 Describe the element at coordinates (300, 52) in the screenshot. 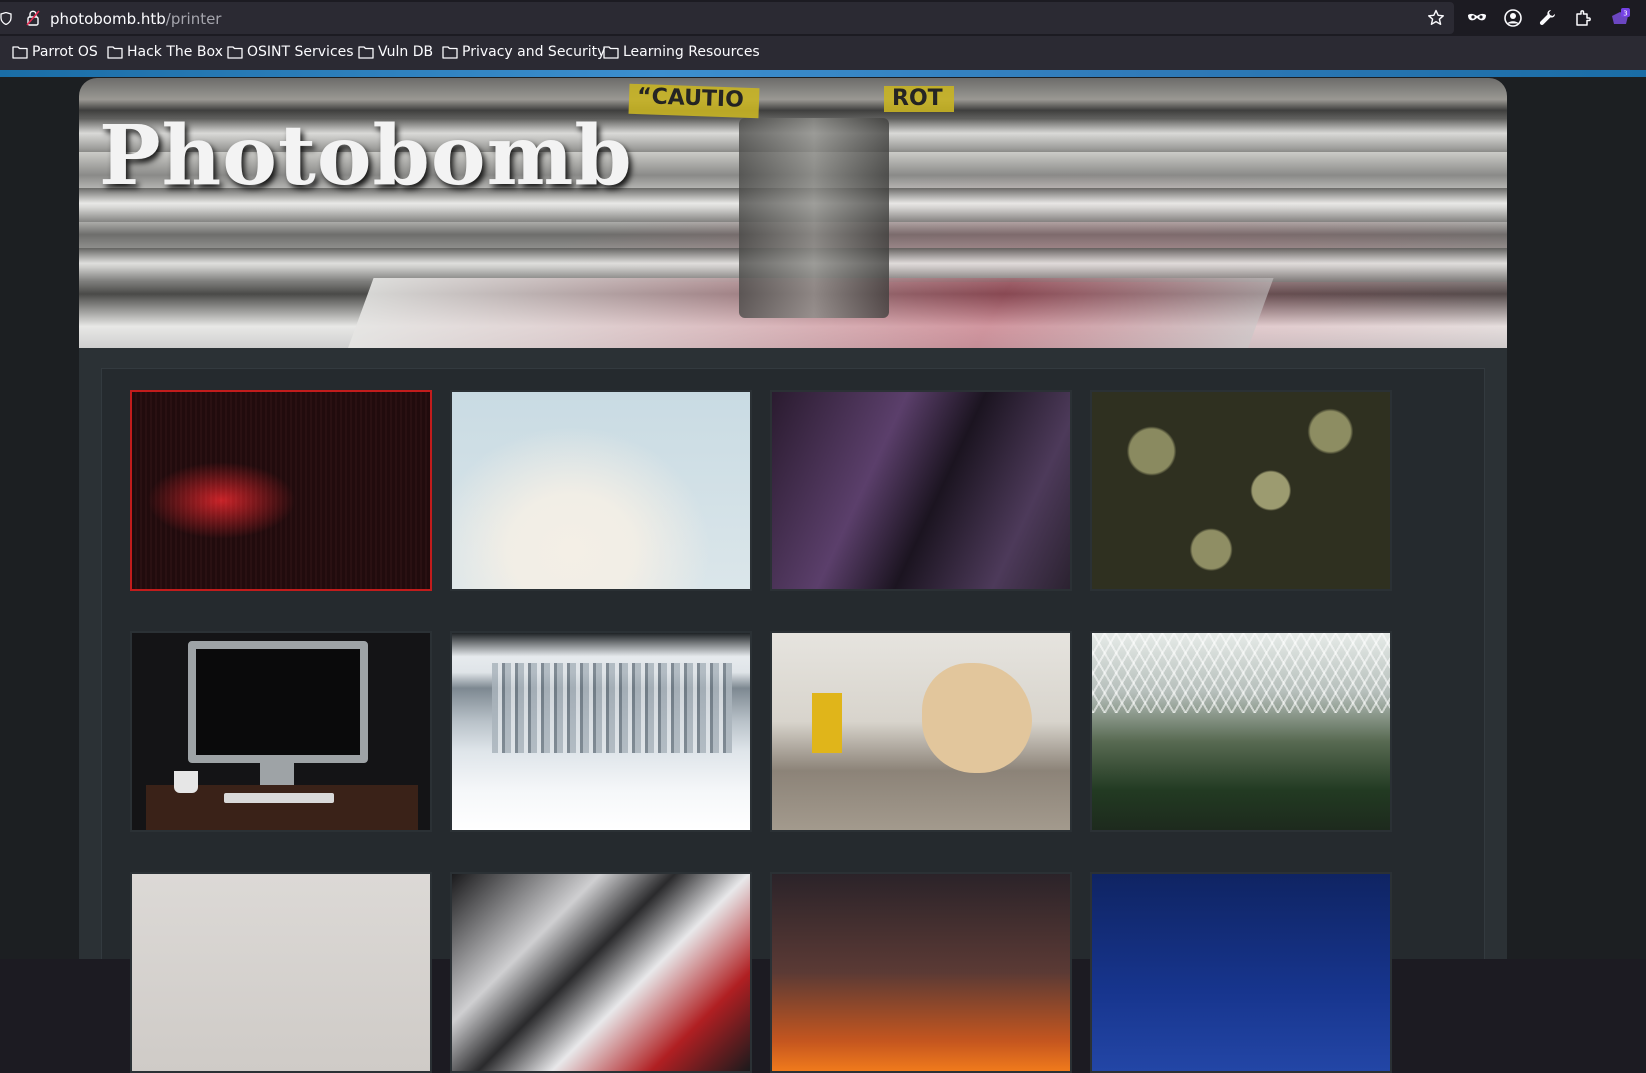

I see `bookmark-label: OSINT Services` at that location.